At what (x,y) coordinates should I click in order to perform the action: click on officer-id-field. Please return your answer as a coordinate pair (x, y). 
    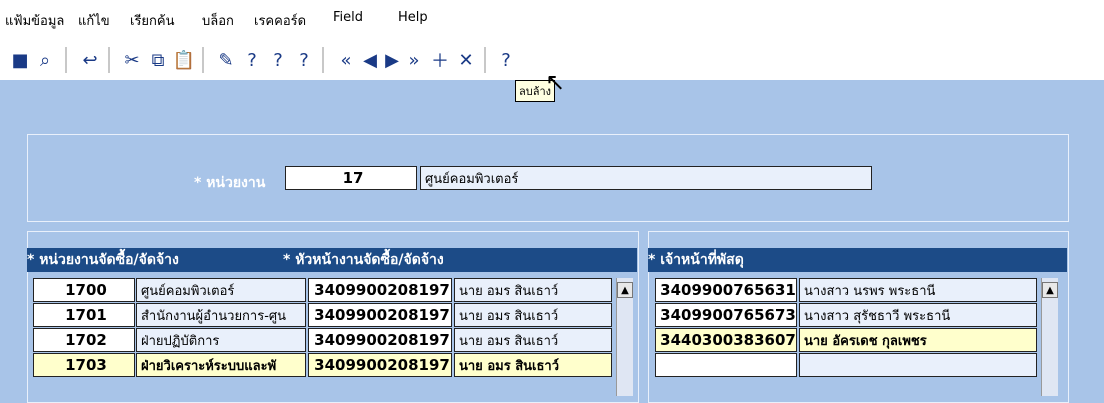
    Looking at the image, I should click on (726, 365).